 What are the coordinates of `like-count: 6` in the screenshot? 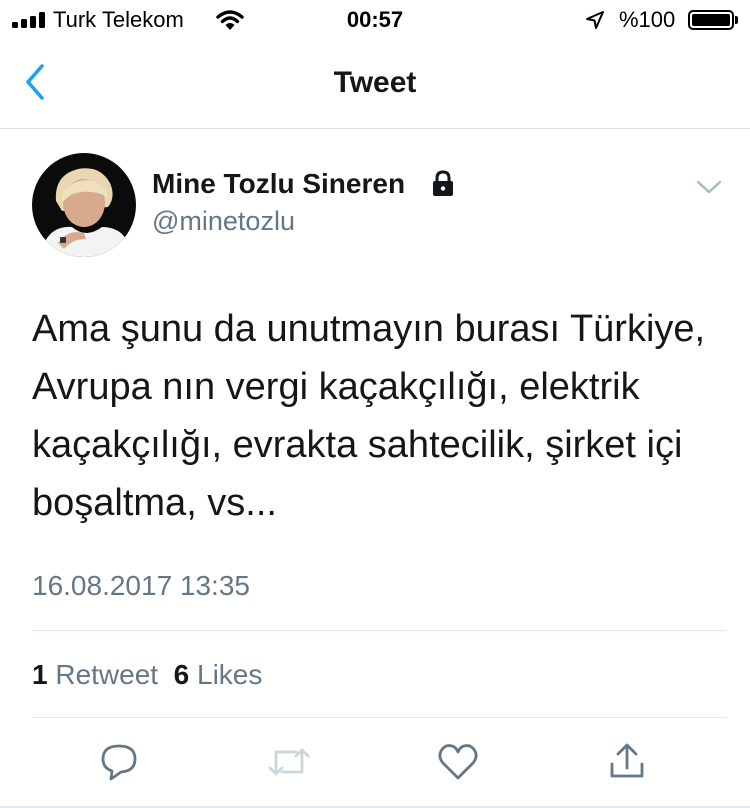 It's located at (181, 674).